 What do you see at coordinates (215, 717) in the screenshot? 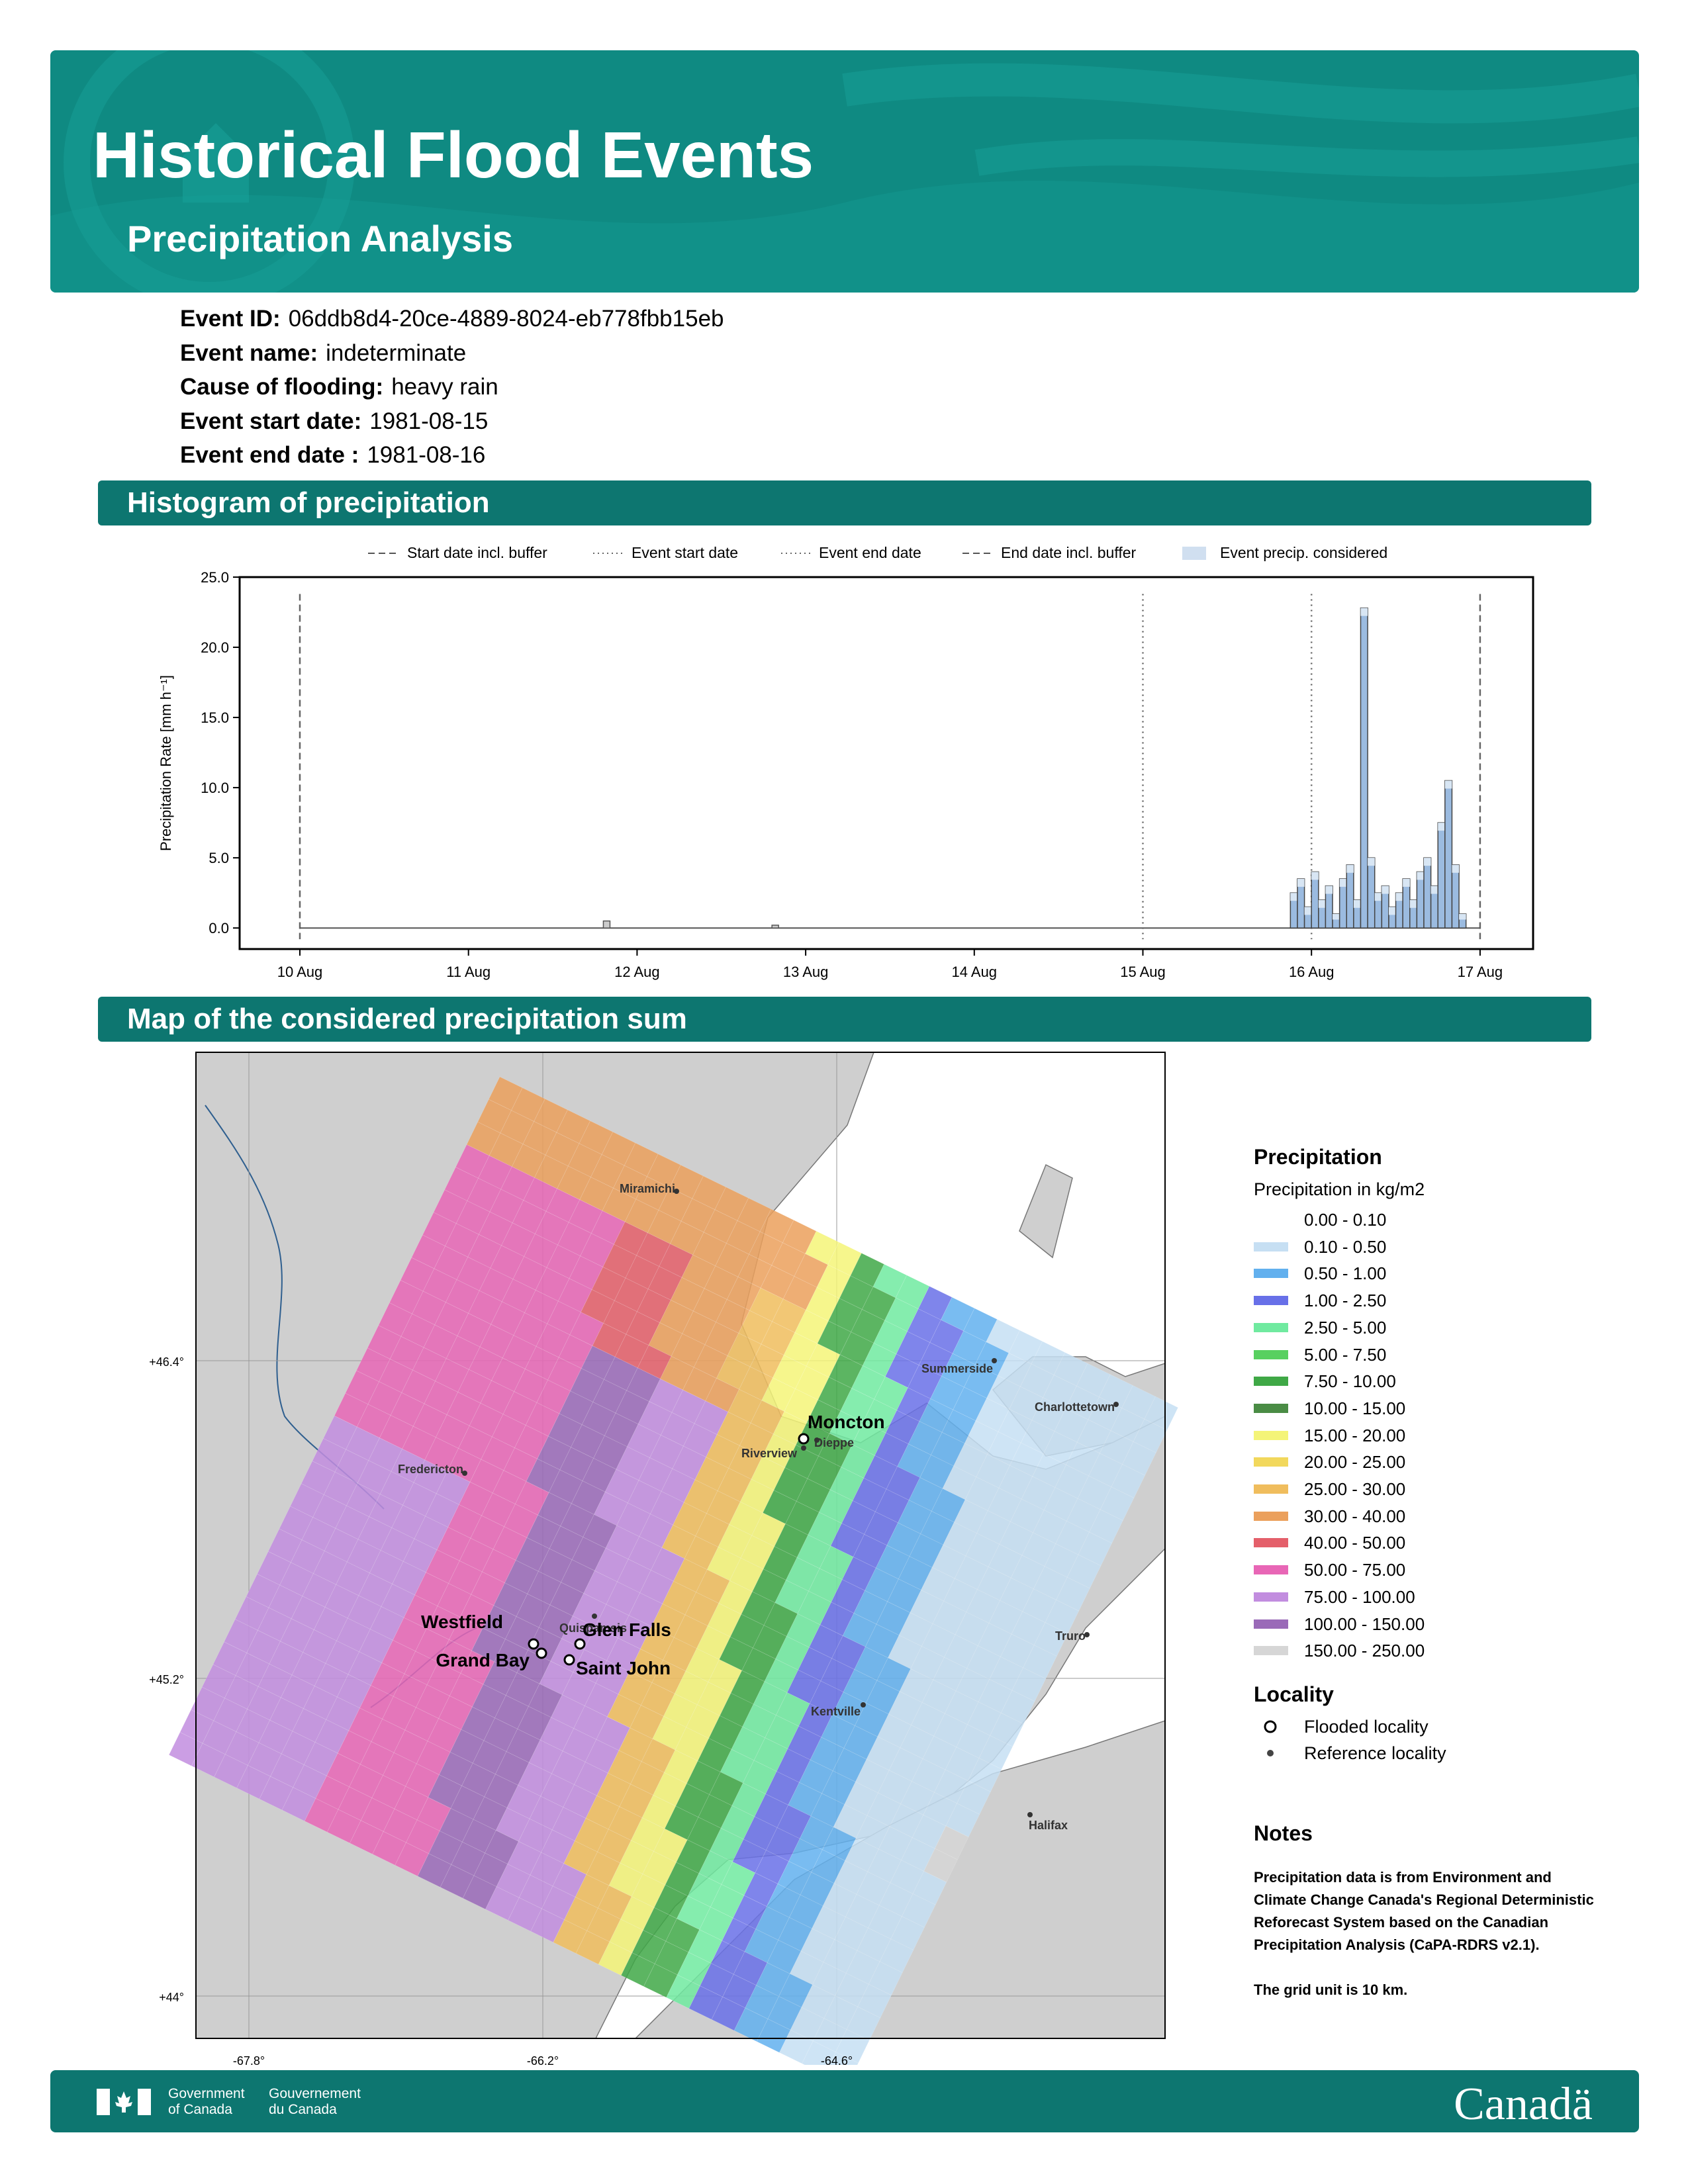
I see `y-tick-label: 15.0` at bounding box center [215, 717].